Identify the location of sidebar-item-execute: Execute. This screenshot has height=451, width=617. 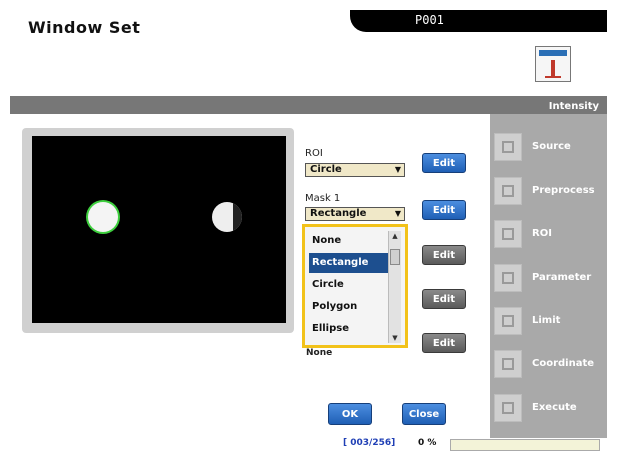
(550, 409).